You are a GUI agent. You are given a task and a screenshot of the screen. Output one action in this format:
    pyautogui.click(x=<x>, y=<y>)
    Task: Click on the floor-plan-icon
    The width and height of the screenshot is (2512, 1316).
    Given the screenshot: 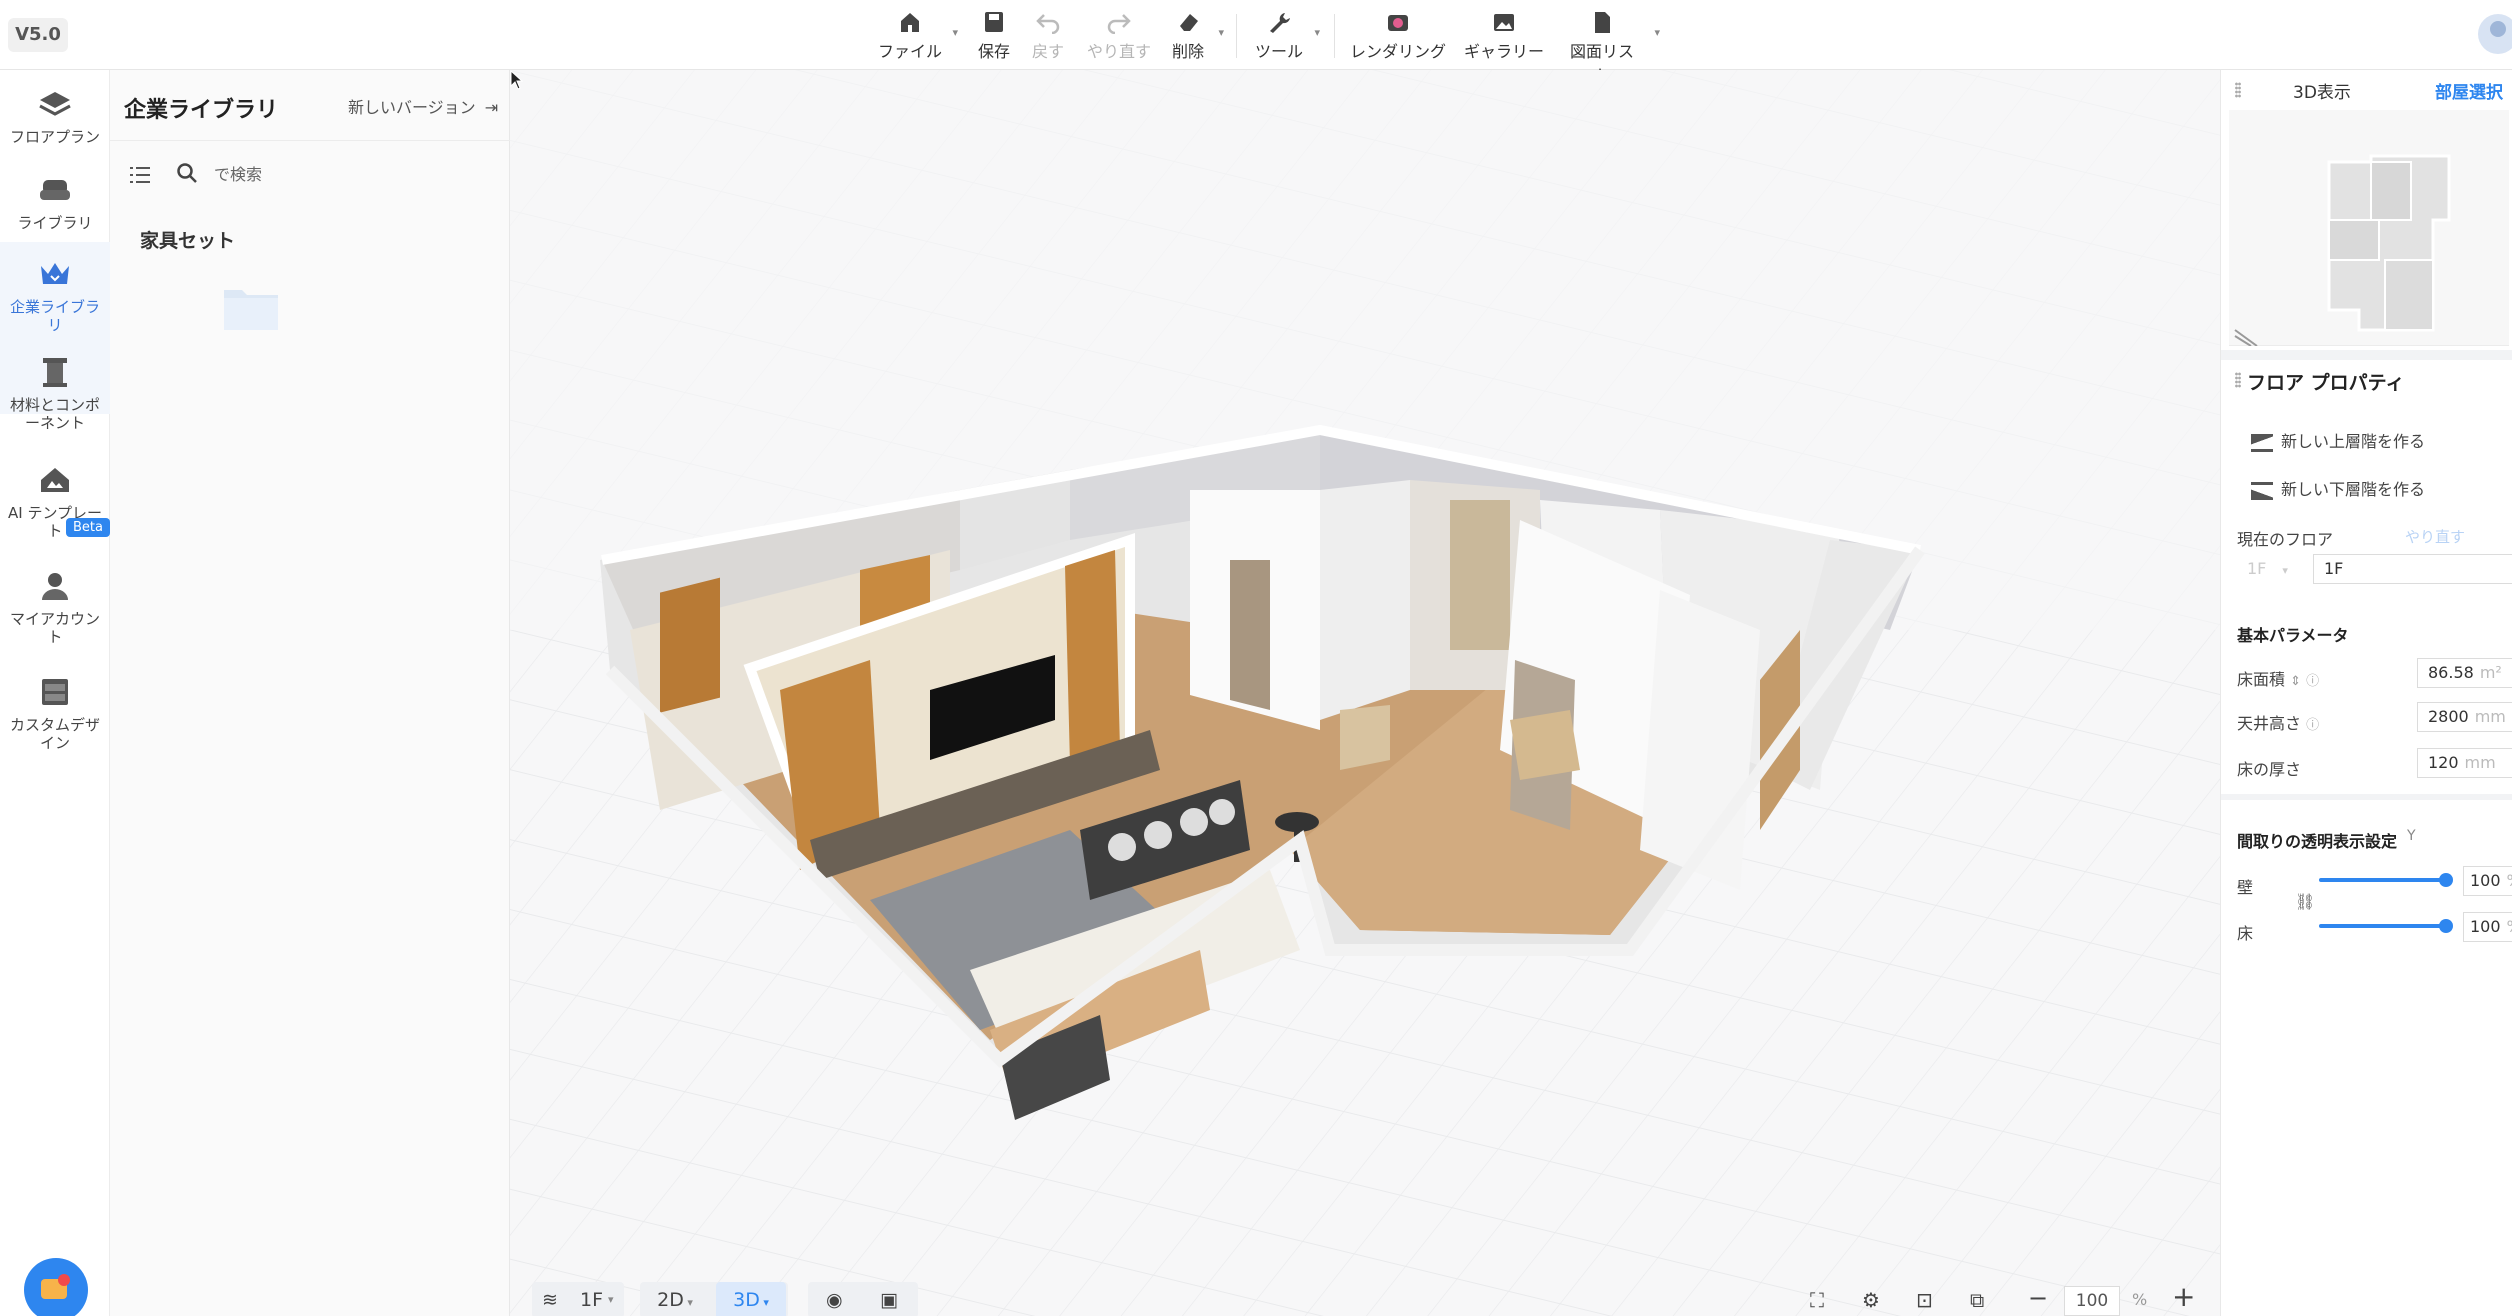 What is the action you would take?
    pyautogui.click(x=55, y=104)
    